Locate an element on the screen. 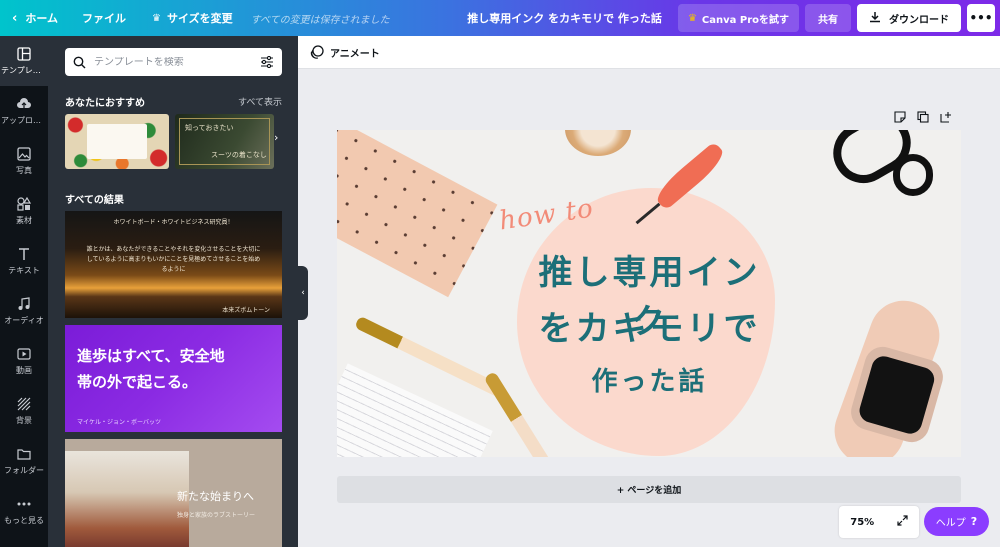  folder-icon is located at coordinates (24, 454).